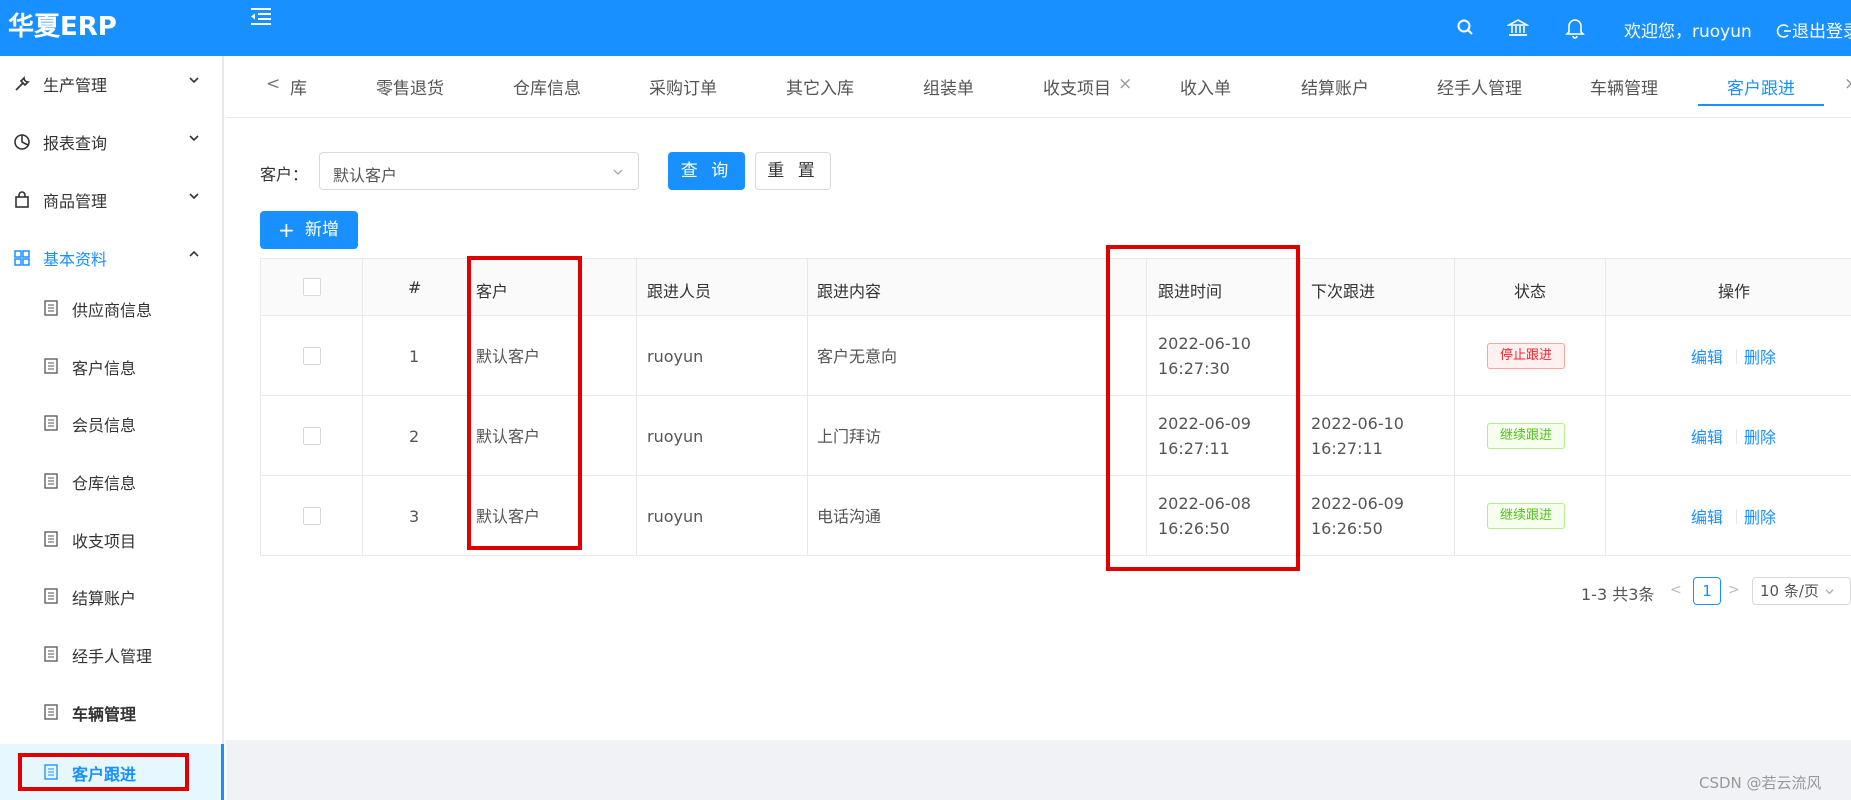 The width and height of the screenshot is (1851, 800). I want to click on sub-handler-mgmt: 经手人管理, so click(112, 654).